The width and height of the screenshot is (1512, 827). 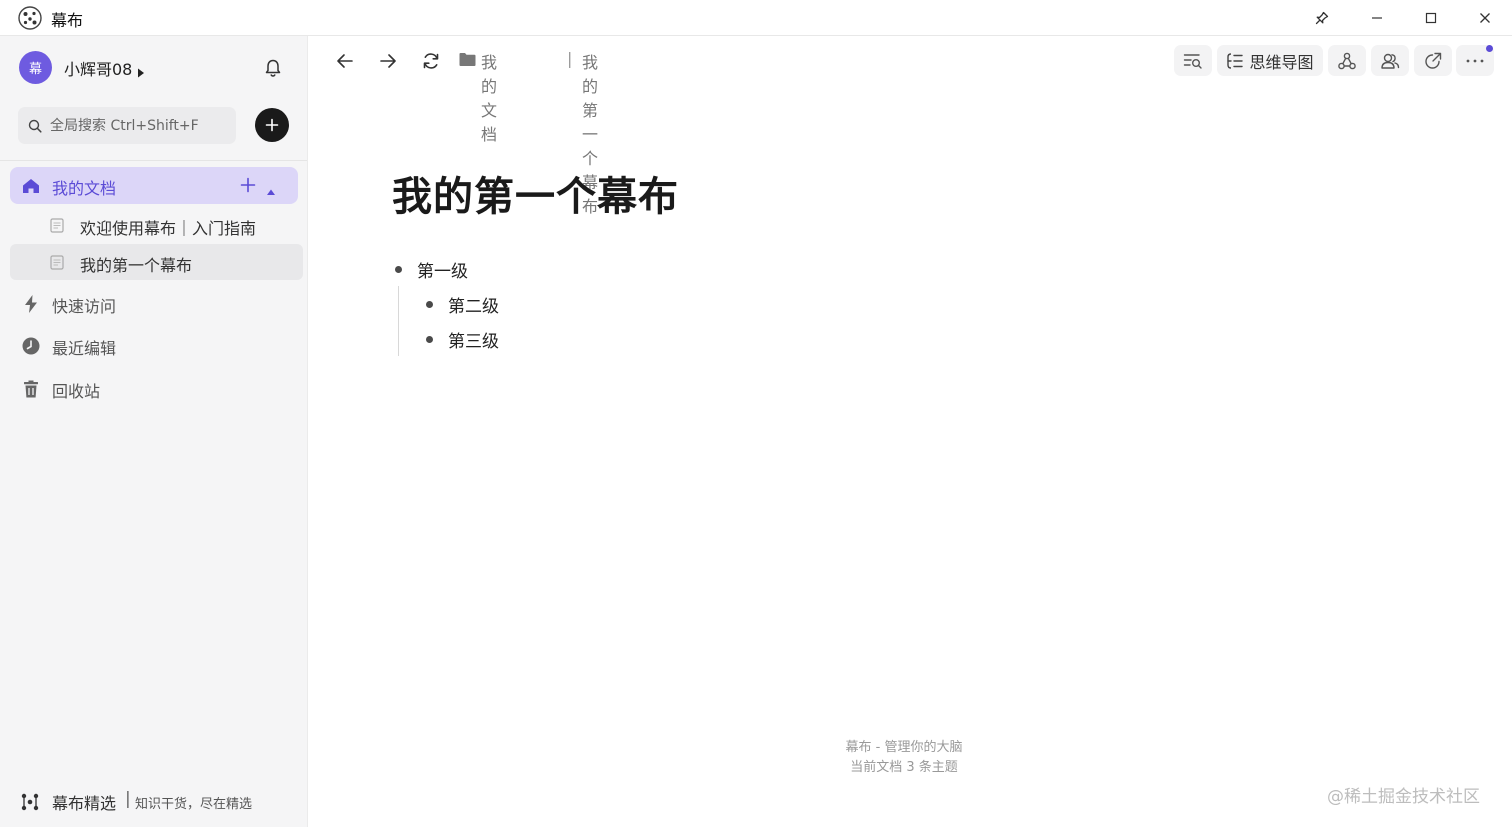 I want to click on sidebar-item-label: 快速访问, so click(x=84, y=306).